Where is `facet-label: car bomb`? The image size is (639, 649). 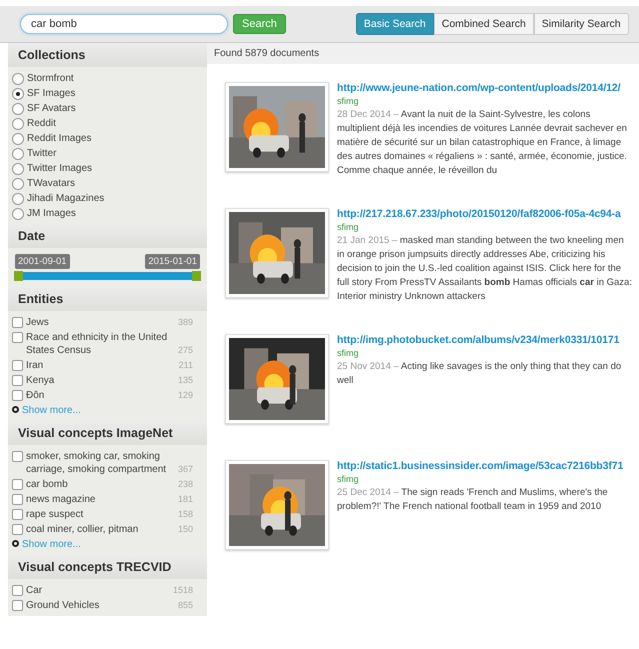
facet-label: car bomb is located at coordinates (102, 484).